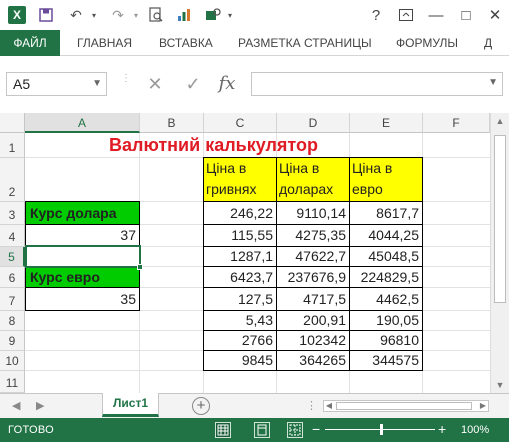  Describe the element at coordinates (500, 219) in the screenshot. I see `vertical-scroll-thumb` at that location.